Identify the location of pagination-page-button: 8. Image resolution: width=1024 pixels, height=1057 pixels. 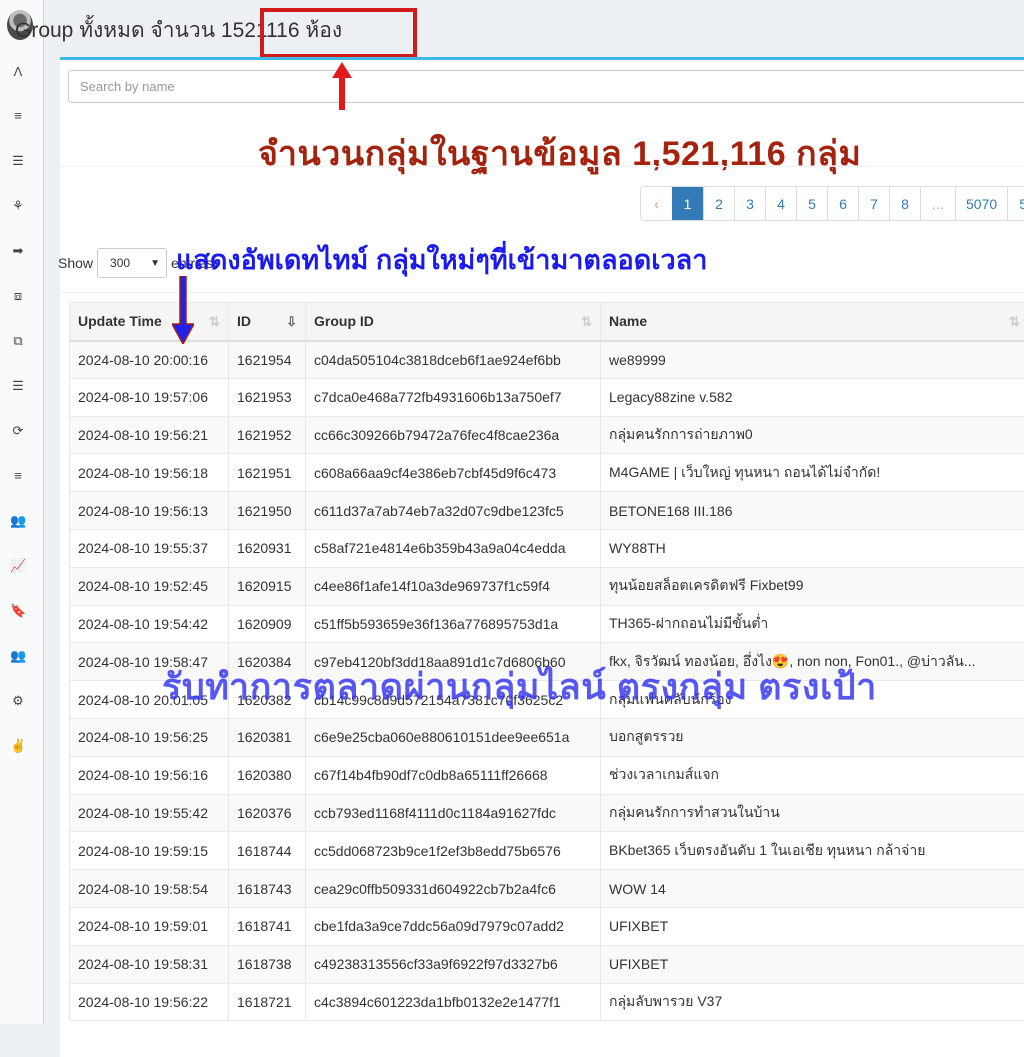
(904, 203).